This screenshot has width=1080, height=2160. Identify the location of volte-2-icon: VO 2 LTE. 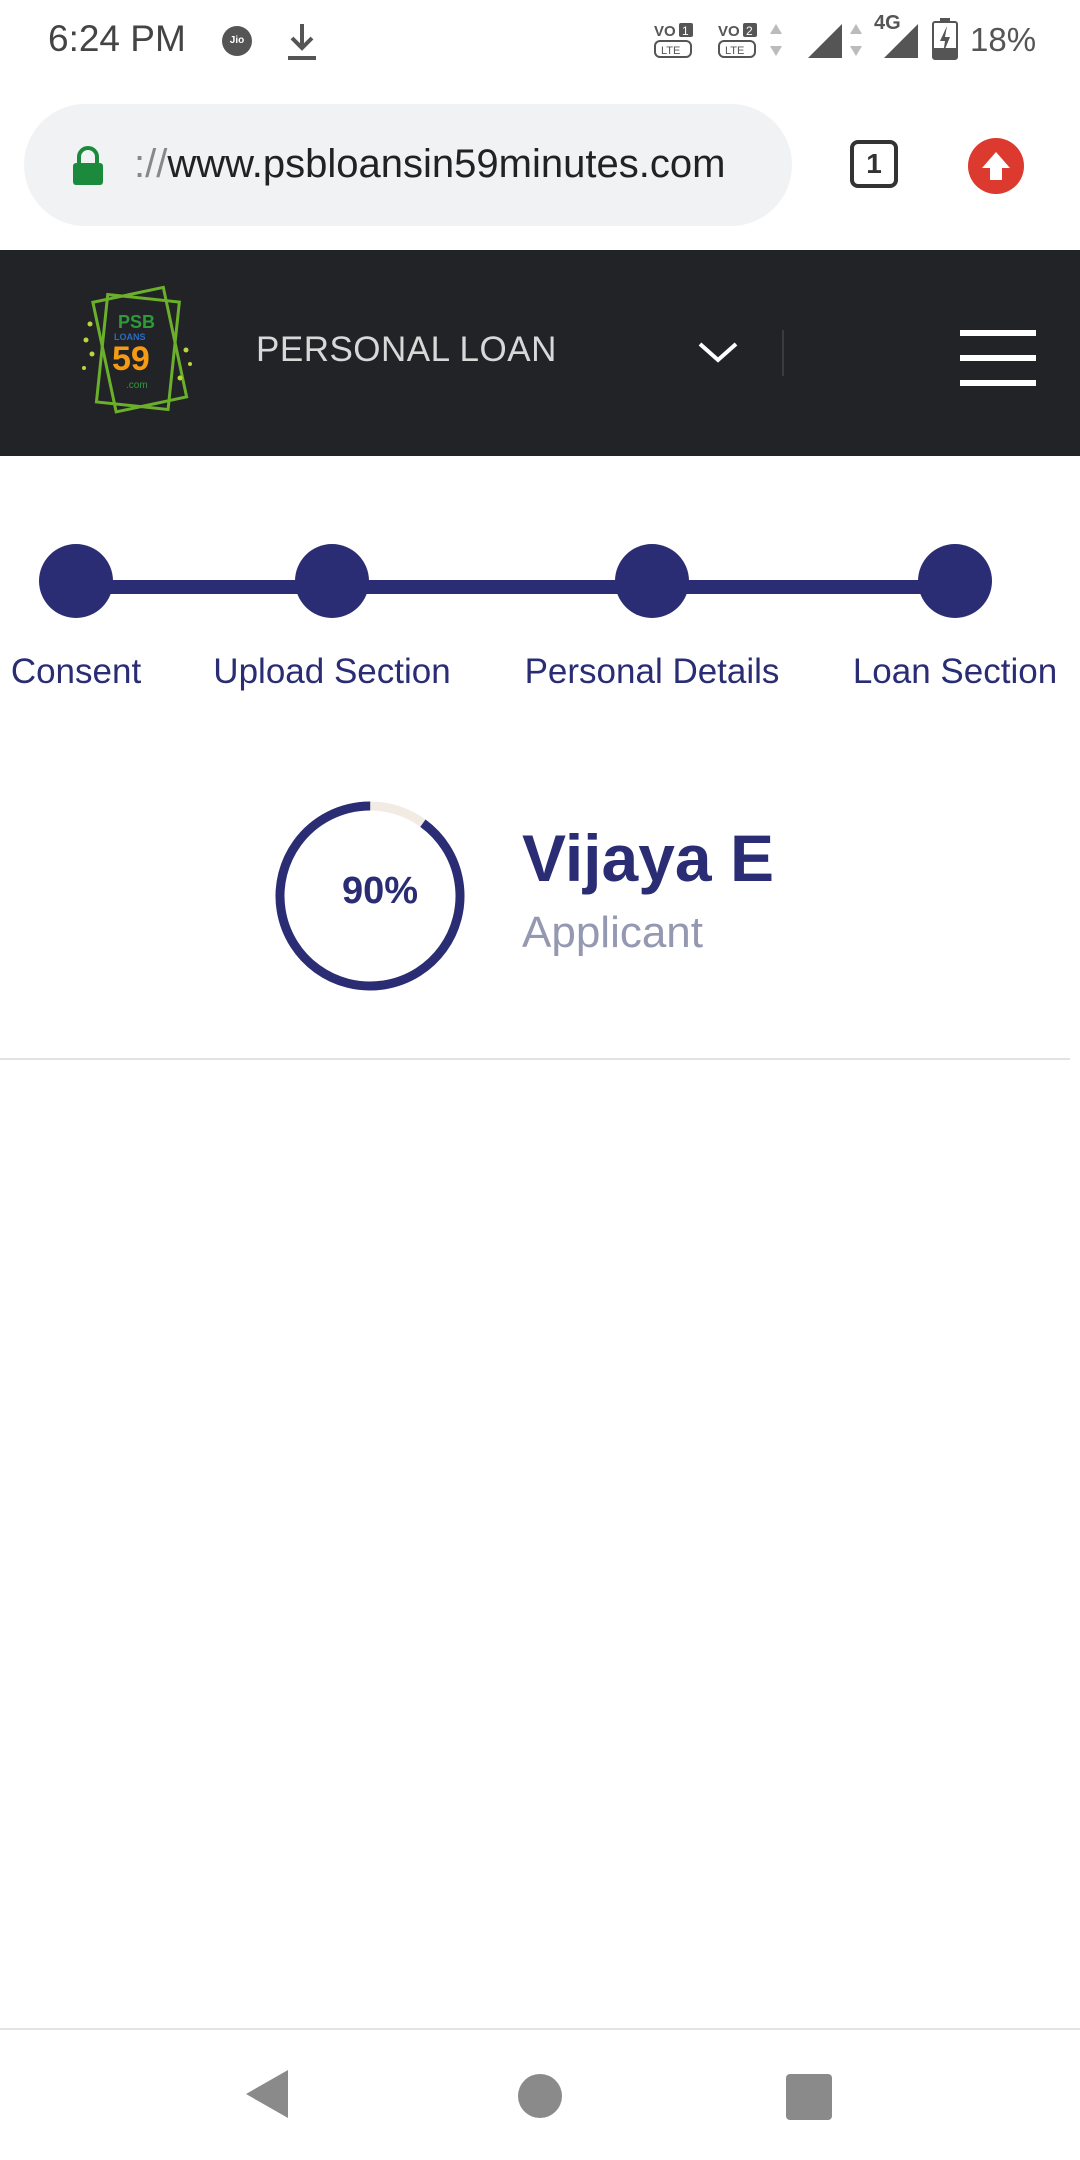
(737, 40).